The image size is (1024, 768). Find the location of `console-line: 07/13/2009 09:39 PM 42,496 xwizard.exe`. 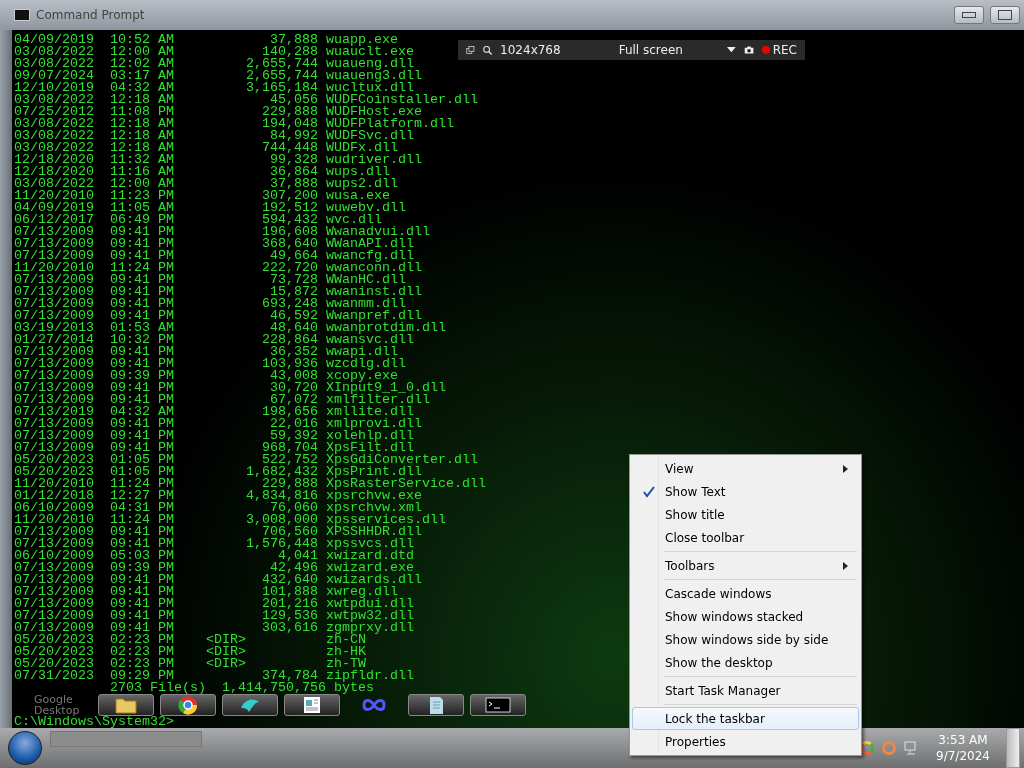

console-line: 07/13/2009 09:39 PM 42,496 xwizard.exe is located at coordinates (214, 568).